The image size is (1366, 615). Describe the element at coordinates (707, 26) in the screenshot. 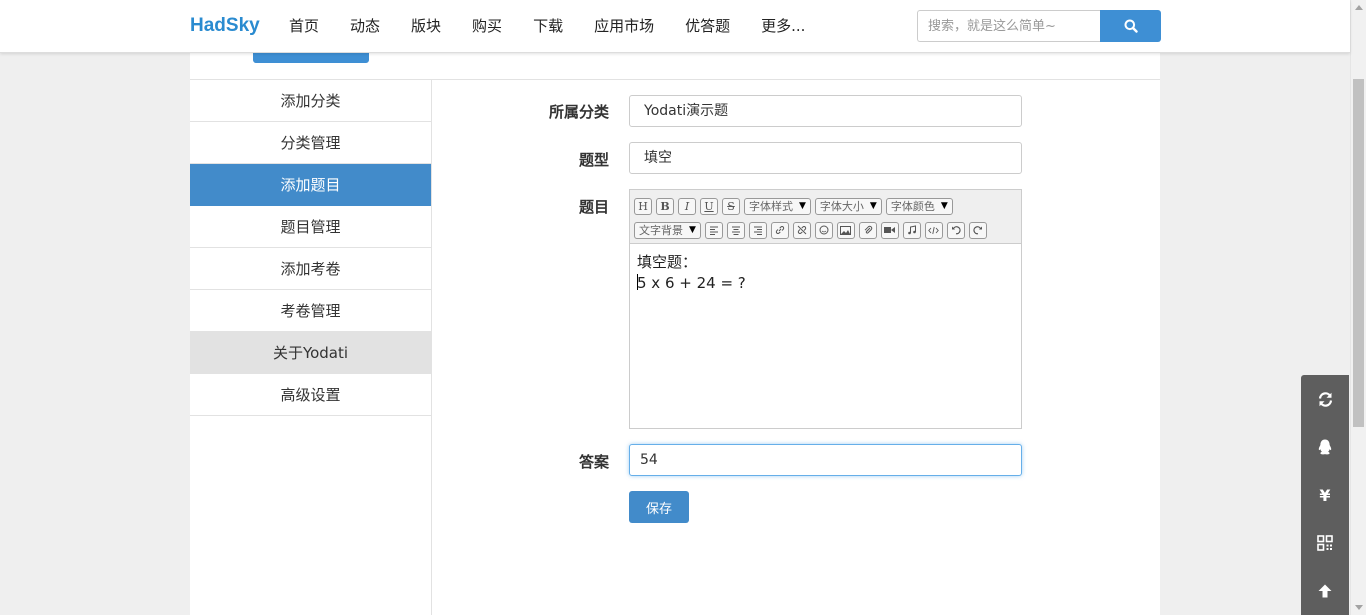

I see `nav-item-youdati: 优答题` at that location.